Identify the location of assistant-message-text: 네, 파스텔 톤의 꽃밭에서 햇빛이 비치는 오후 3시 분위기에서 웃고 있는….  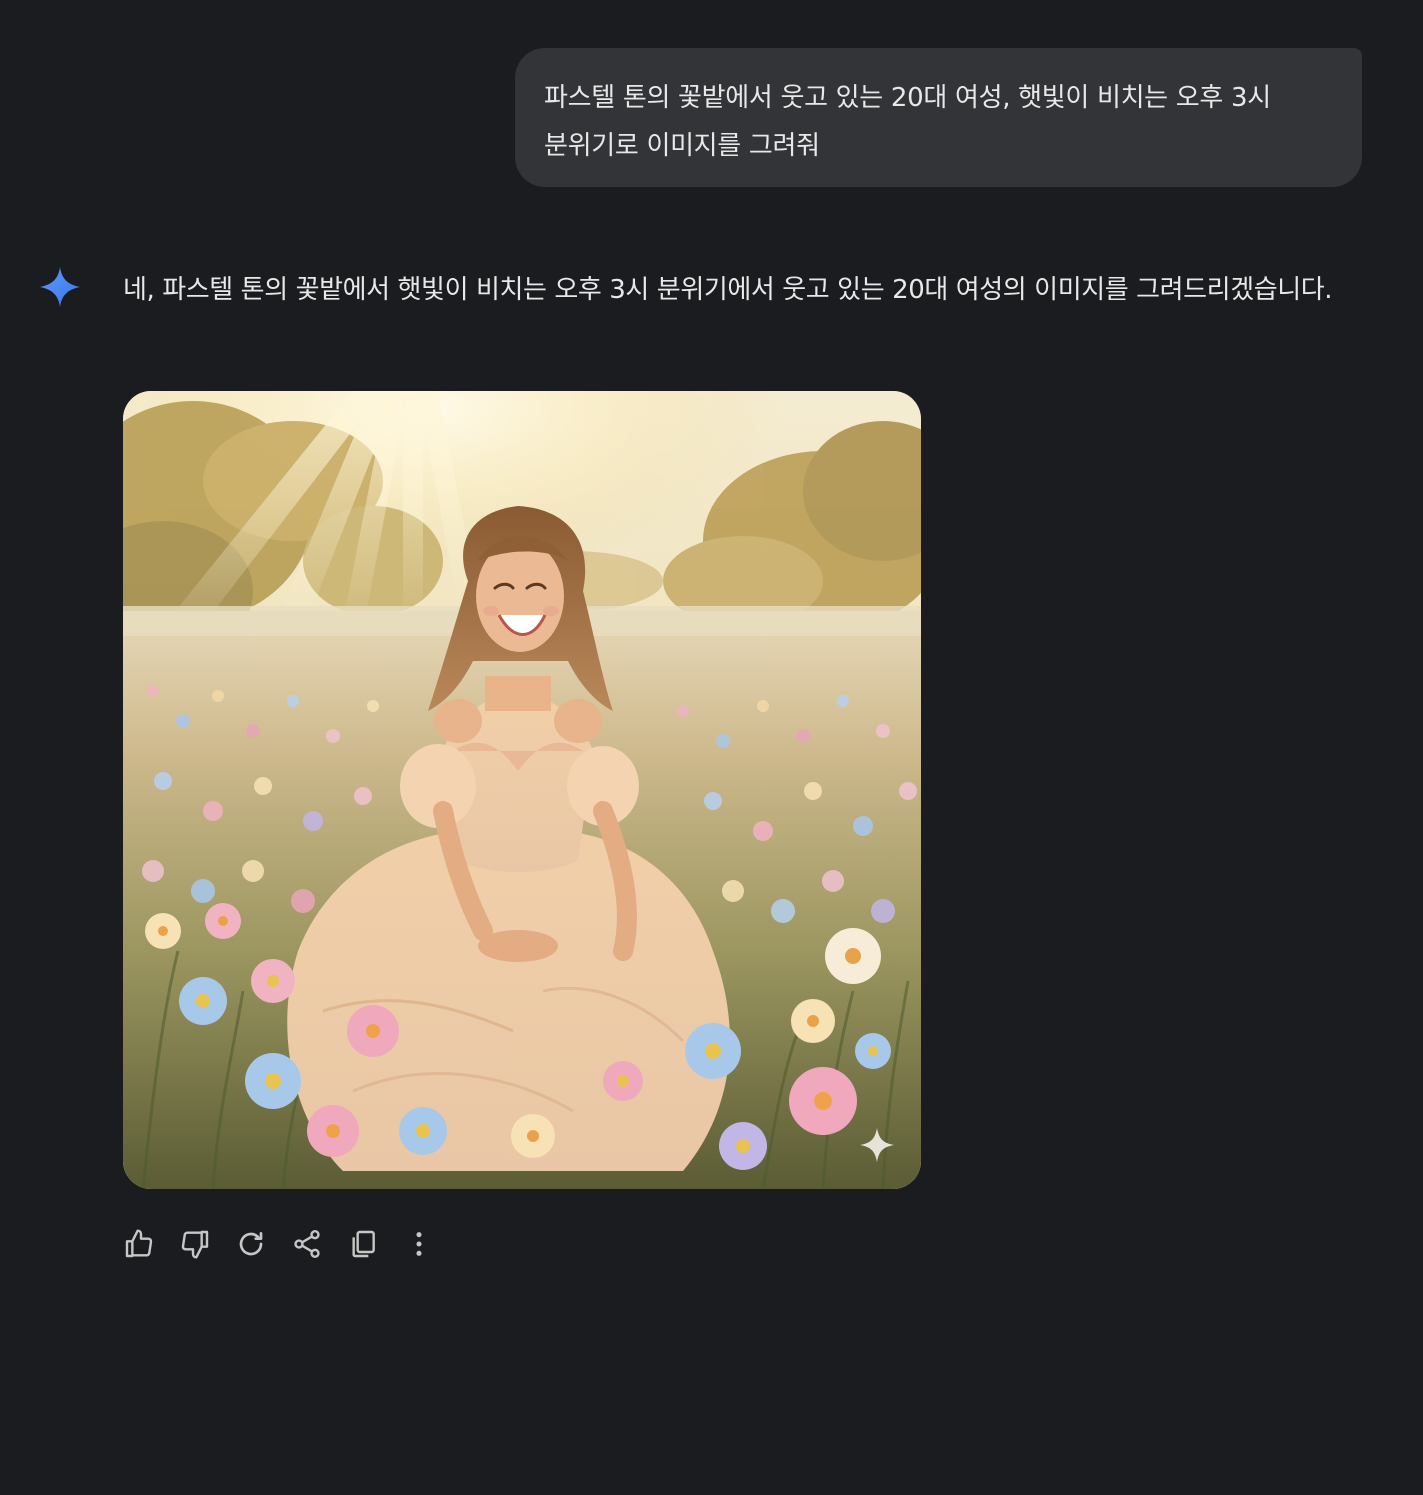
(728, 290).